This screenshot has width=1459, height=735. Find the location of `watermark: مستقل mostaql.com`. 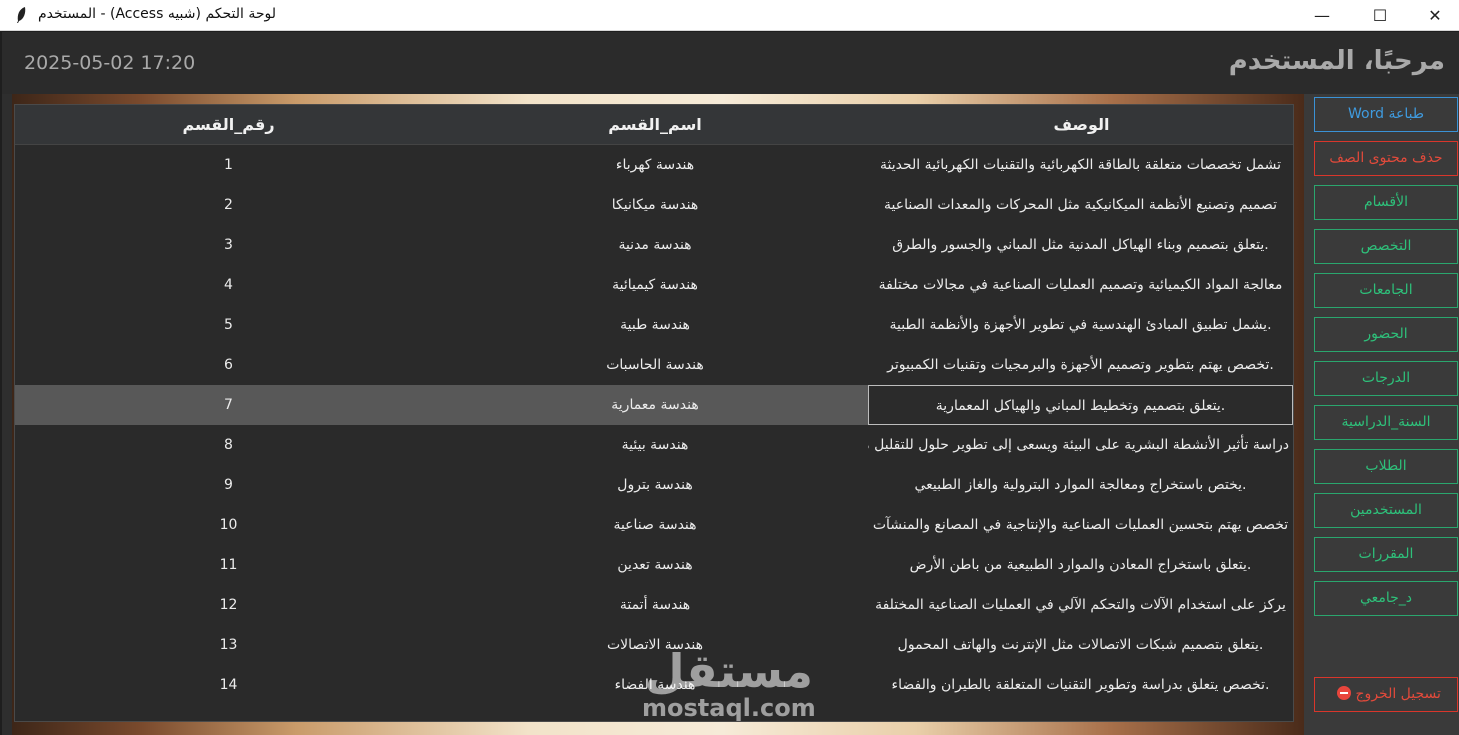

watermark: مستقل mostaql.com is located at coordinates (729, 684).